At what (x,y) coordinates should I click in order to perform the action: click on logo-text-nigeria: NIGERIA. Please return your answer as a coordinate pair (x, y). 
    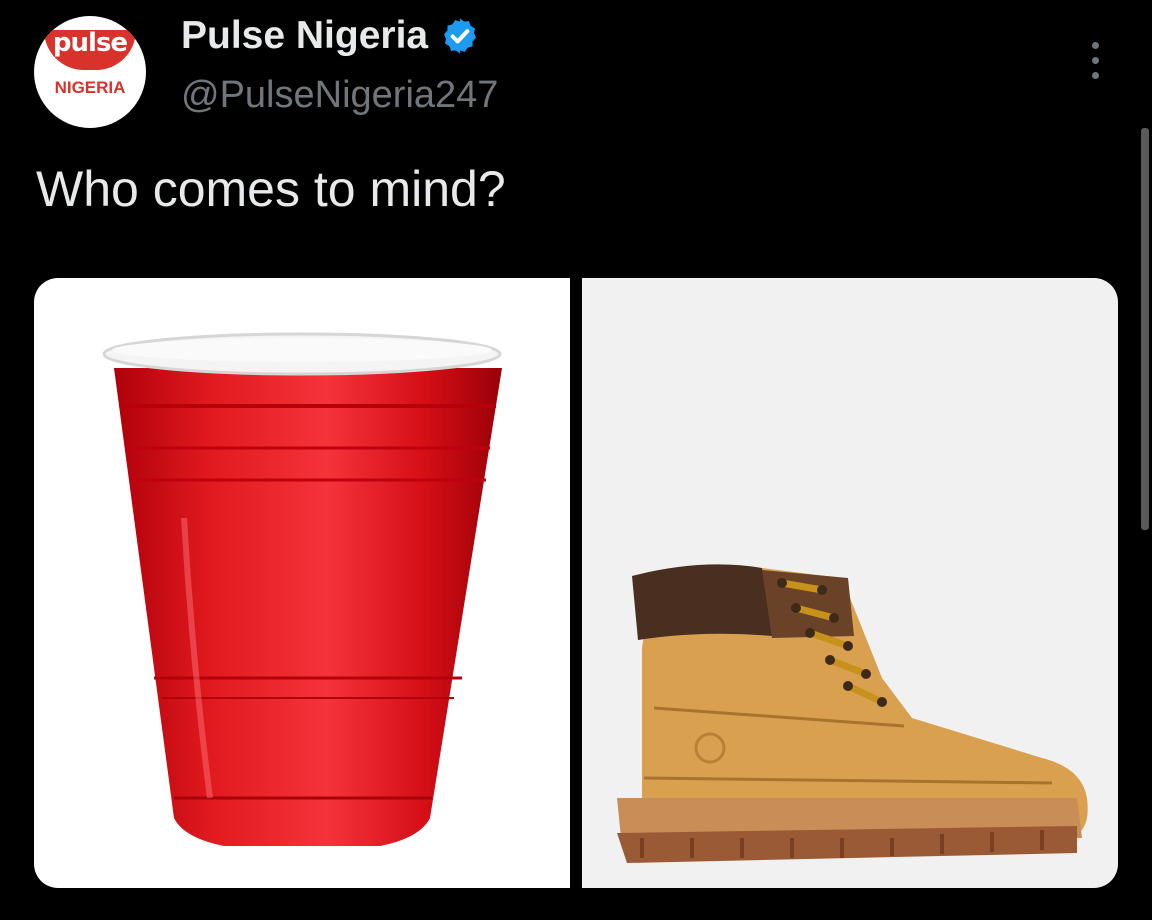
    Looking at the image, I should click on (90, 87).